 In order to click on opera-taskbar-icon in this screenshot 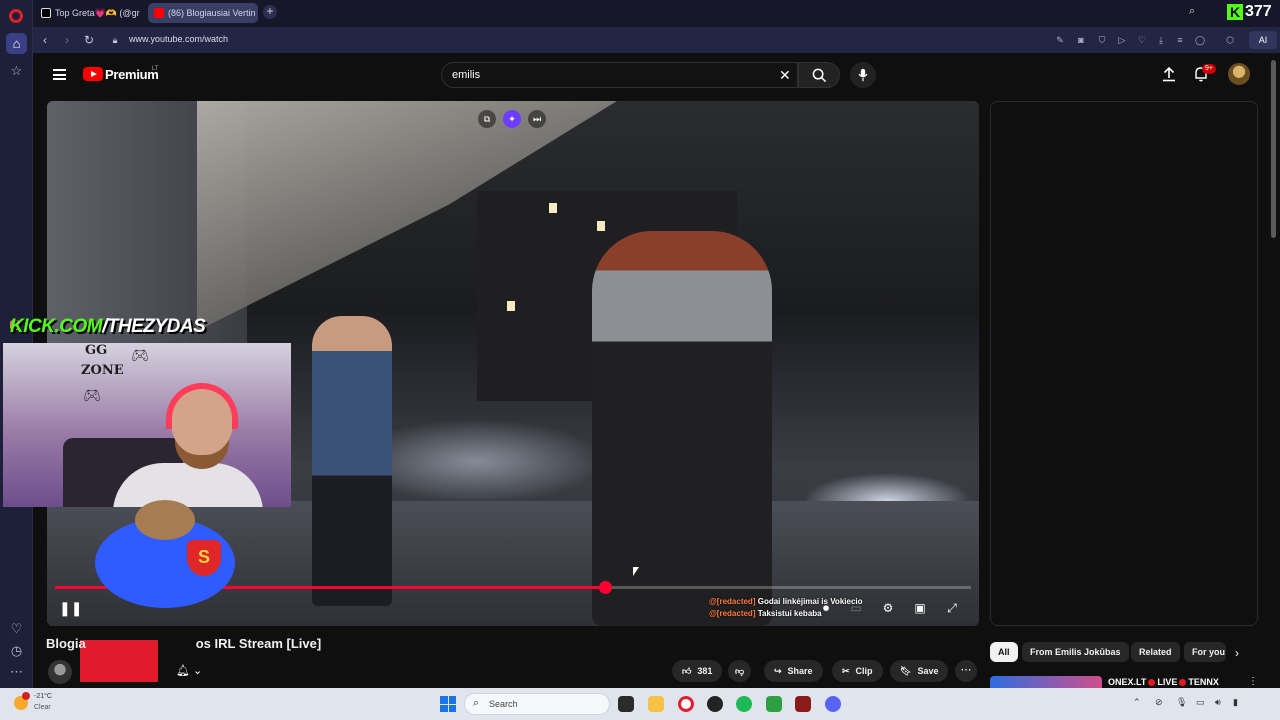, I will do `click(686, 704)`.